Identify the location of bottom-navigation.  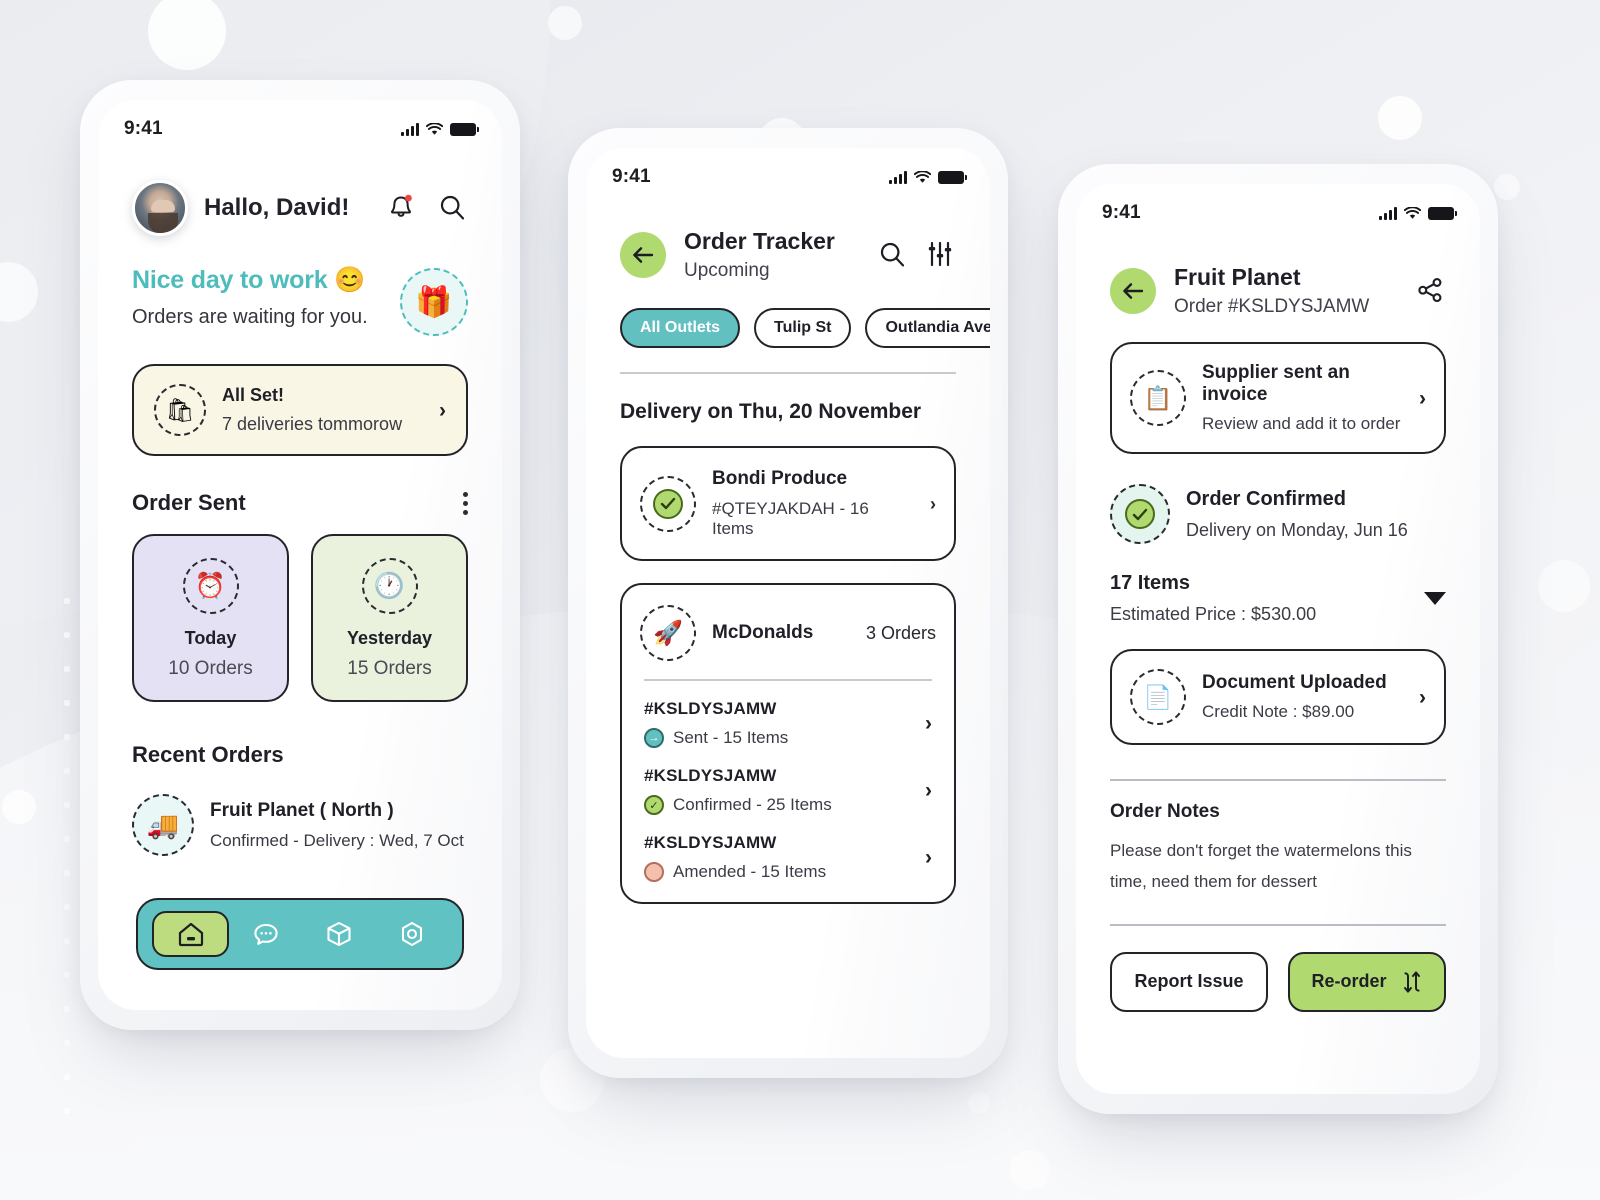
(302, 936).